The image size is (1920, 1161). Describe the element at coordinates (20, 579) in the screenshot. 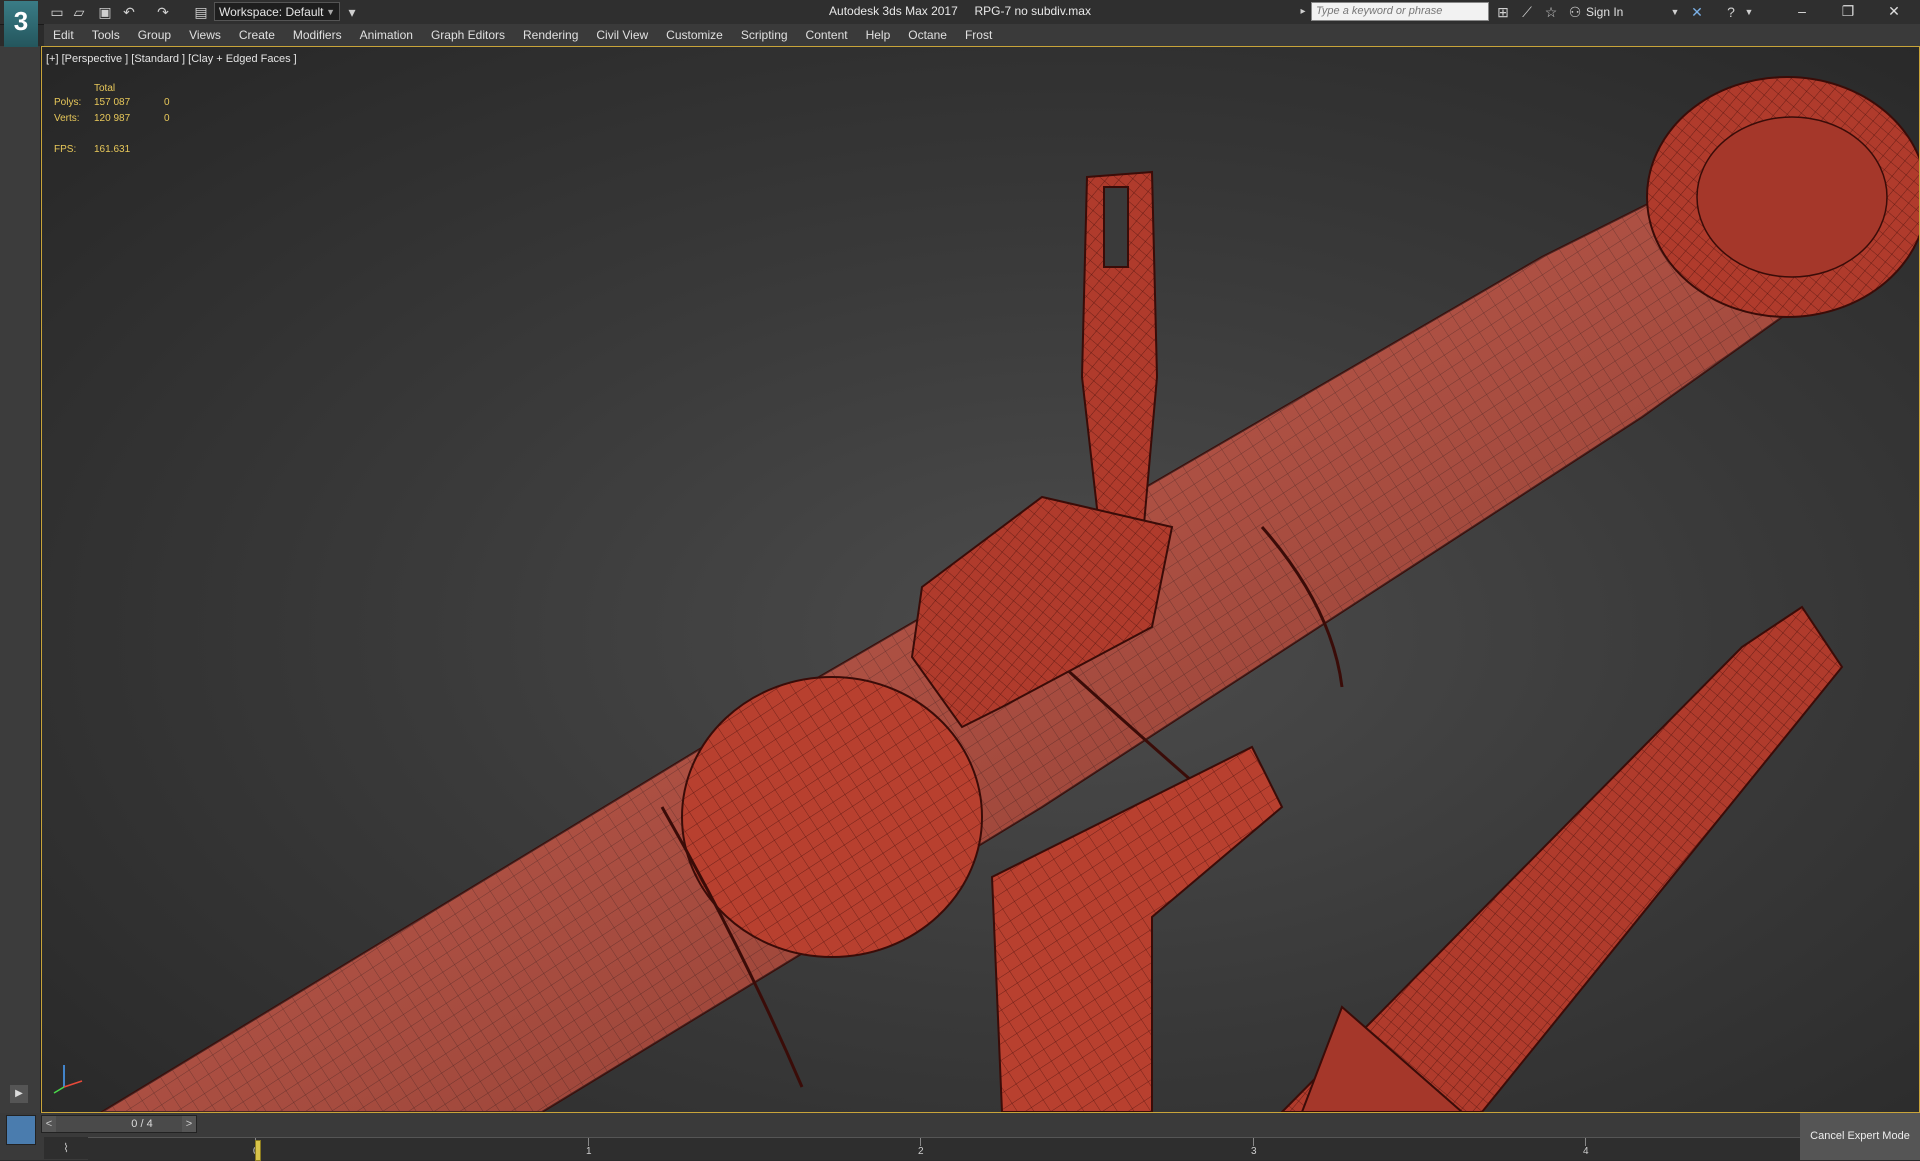

I see `left-toolbar-strip` at that location.